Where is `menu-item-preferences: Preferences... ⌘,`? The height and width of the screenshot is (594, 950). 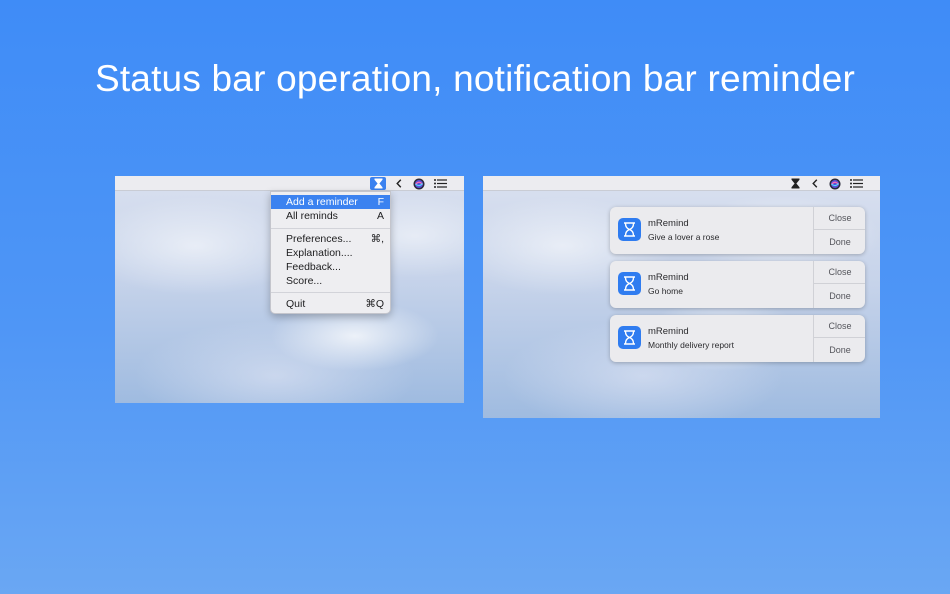 menu-item-preferences: Preferences... ⌘, is located at coordinates (330, 239).